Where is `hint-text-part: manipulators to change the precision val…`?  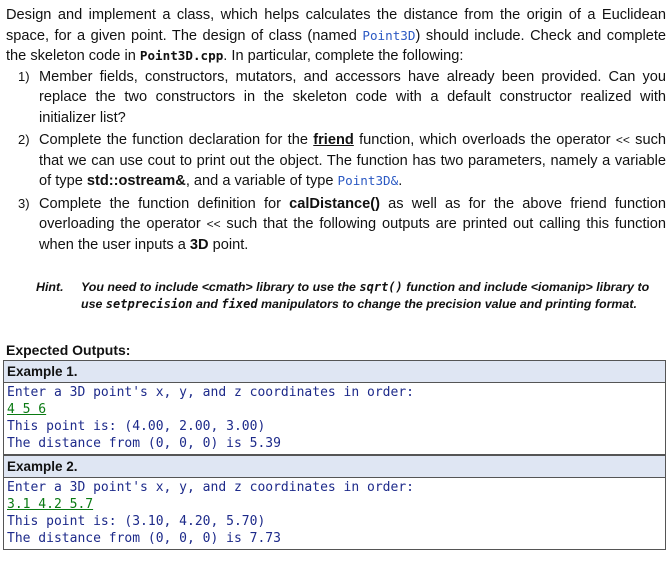 hint-text-part: manipulators to change the precision val… is located at coordinates (447, 304).